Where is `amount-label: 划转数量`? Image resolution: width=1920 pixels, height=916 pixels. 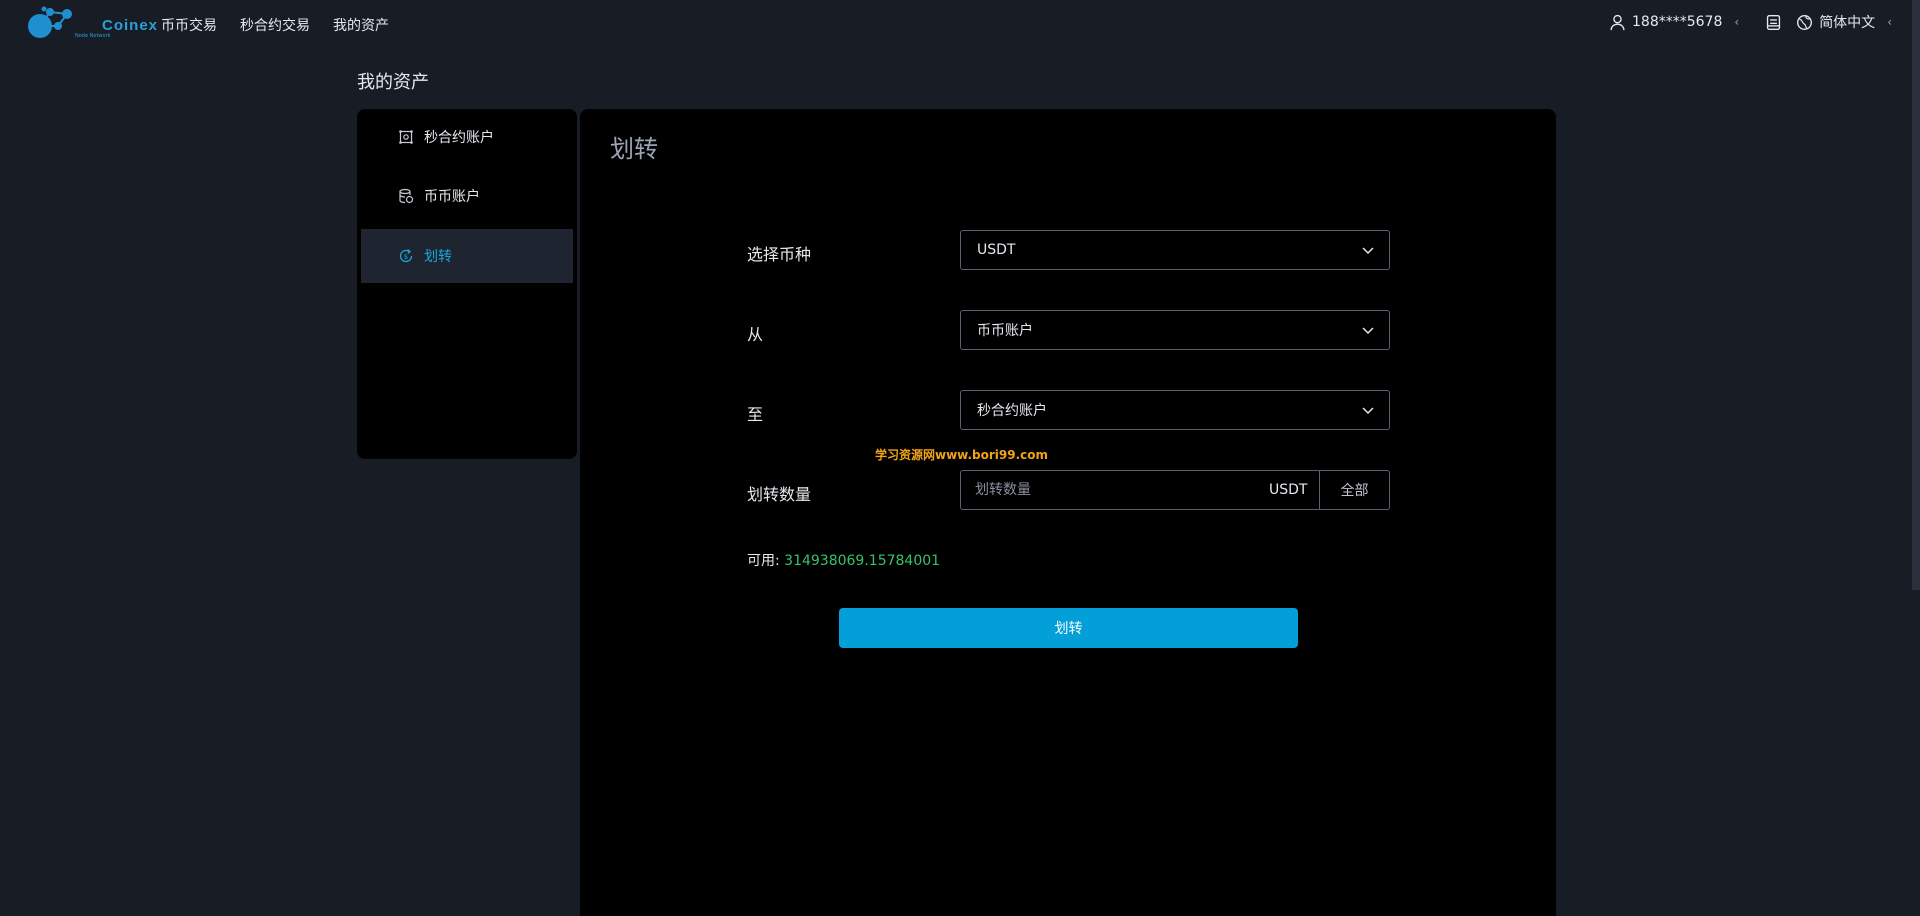 amount-label: 划转数量 is located at coordinates (779, 494).